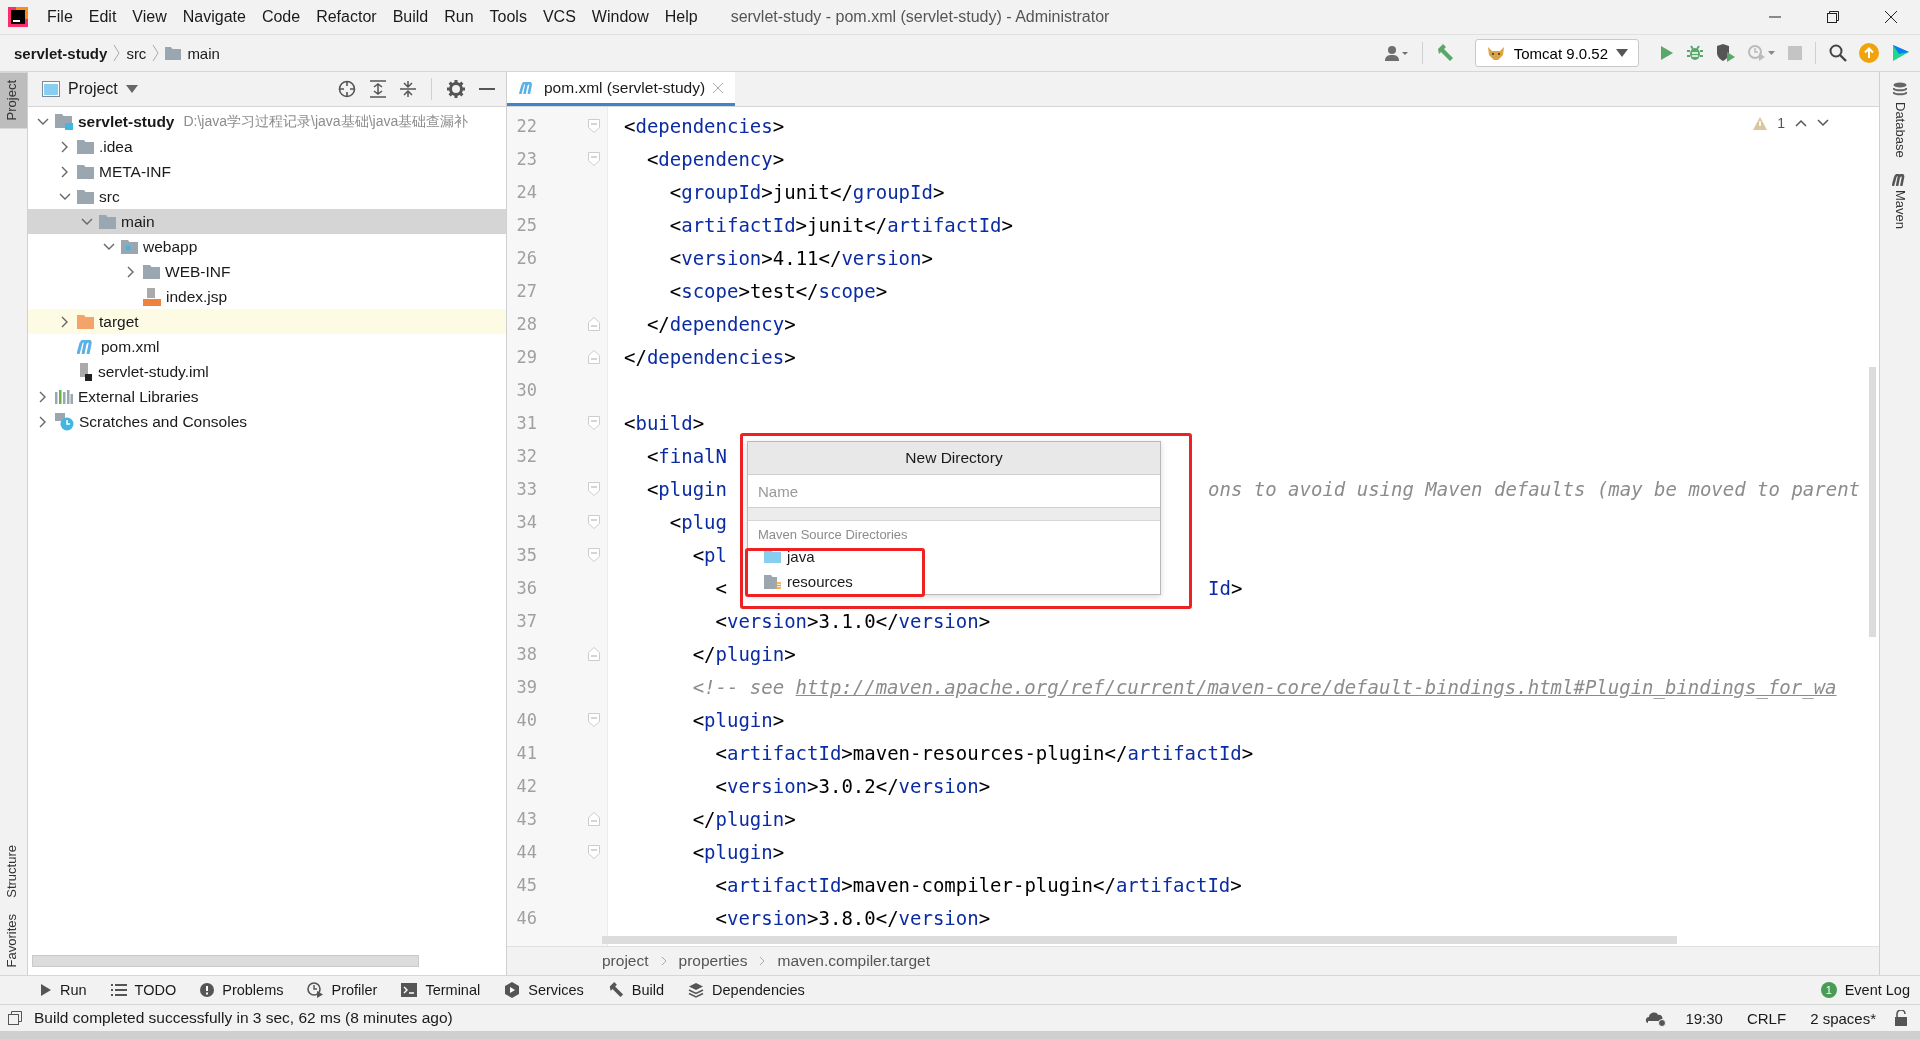 The image size is (1920, 1039). I want to click on line-number: 27, so click(526, 290).